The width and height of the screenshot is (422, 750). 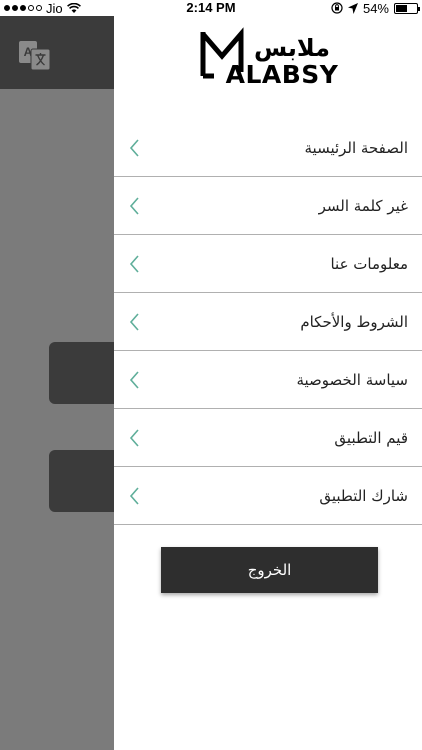 What do you see at coordinates (268, 496) in the screenshot?
I see `menu-item-share-app: شارك التطبيق` at bounding box center [268, 496].